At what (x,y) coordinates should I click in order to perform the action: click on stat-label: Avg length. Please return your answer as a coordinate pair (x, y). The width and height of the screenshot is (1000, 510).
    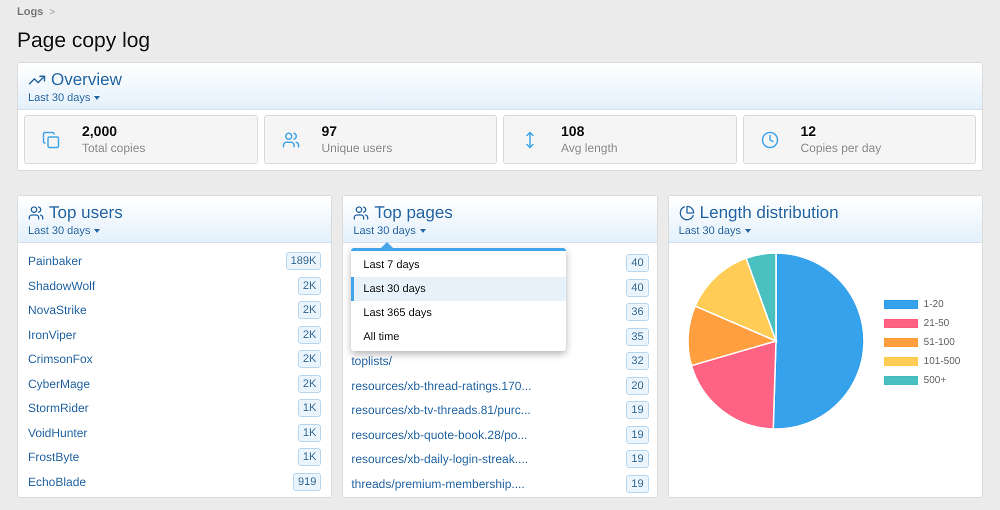
    Looking at the image, I should click on (589, 148).